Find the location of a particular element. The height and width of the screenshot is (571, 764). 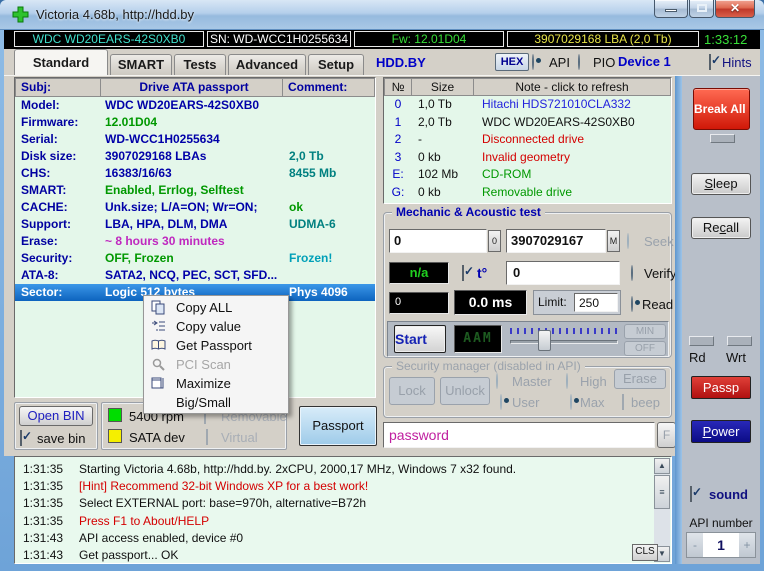

passp-button: Passp is located at coordinates (721, 387).